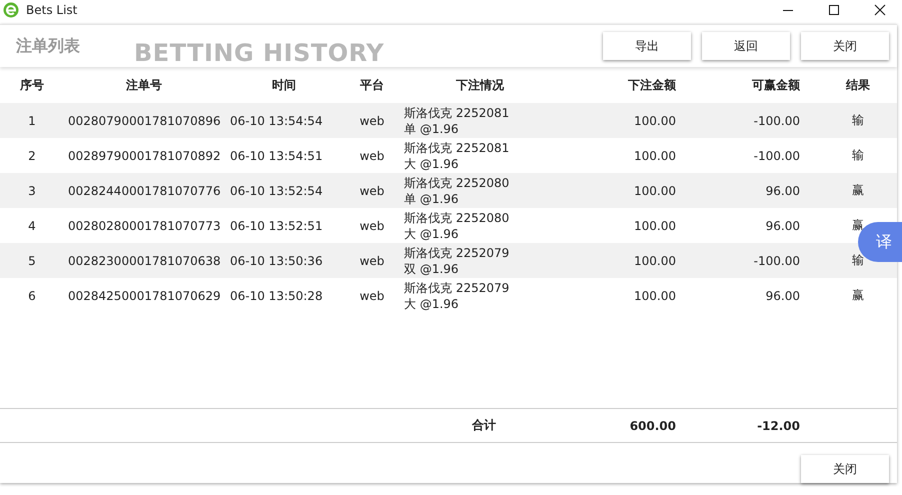 This screenshot has width=902, height=495. Describe the element at coordinates (144, 295) in the screenshot. I see `table-cell-text: 00284250001781070629` at that location.